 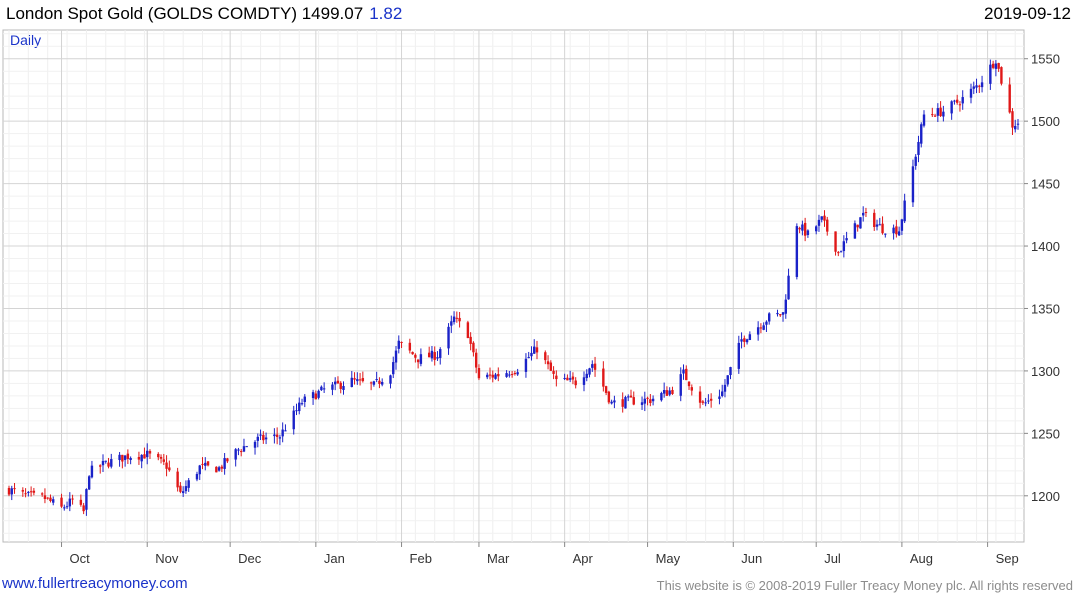 What do you see at coordinates (334, 558) in the screenshot?
I see `x-tick-label: Jan` at bounding box center [334, 558].